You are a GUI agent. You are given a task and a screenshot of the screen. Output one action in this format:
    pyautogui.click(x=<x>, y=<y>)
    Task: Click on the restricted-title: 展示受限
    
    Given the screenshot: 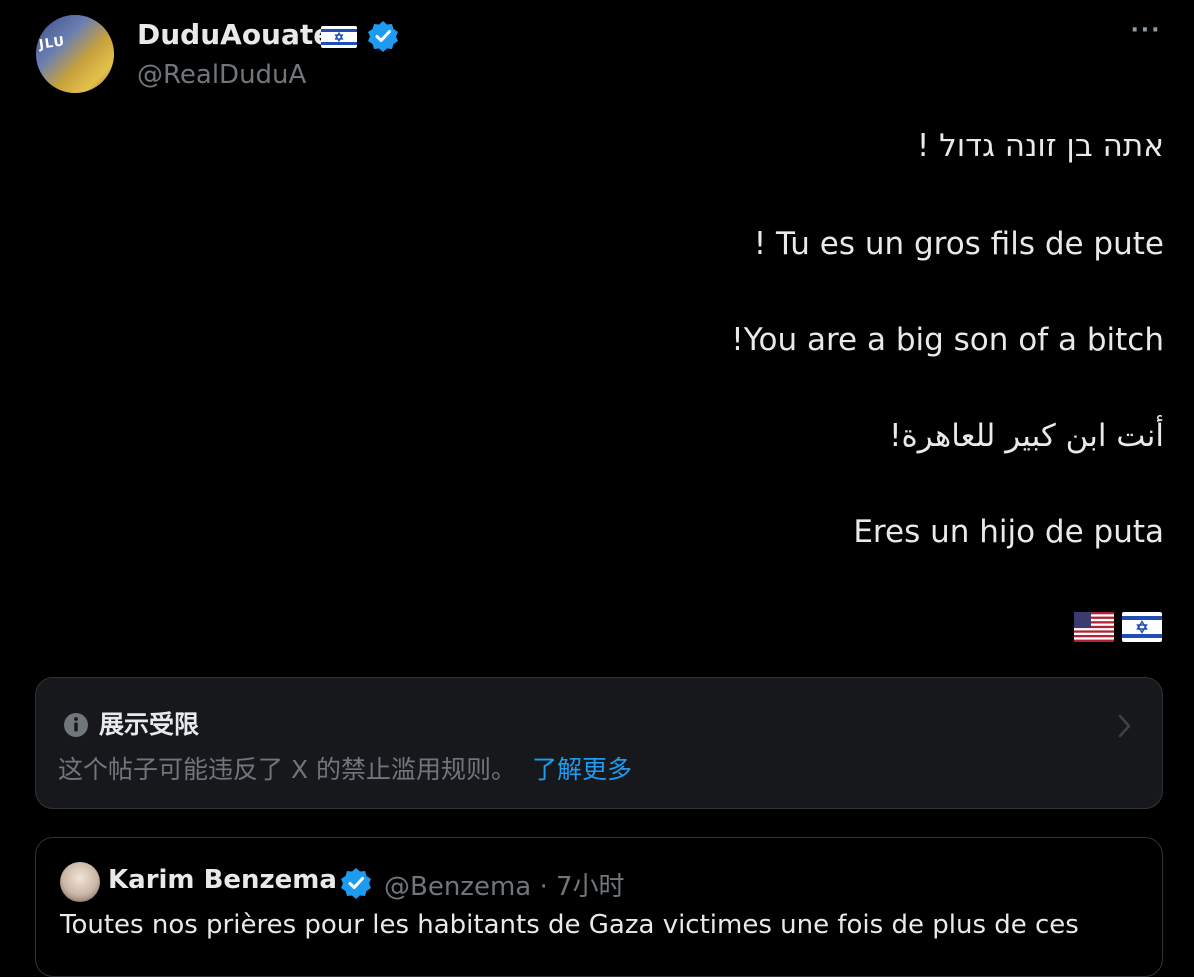 What is the action you would take?
    pyautogui.click(x=149, y=724)
    